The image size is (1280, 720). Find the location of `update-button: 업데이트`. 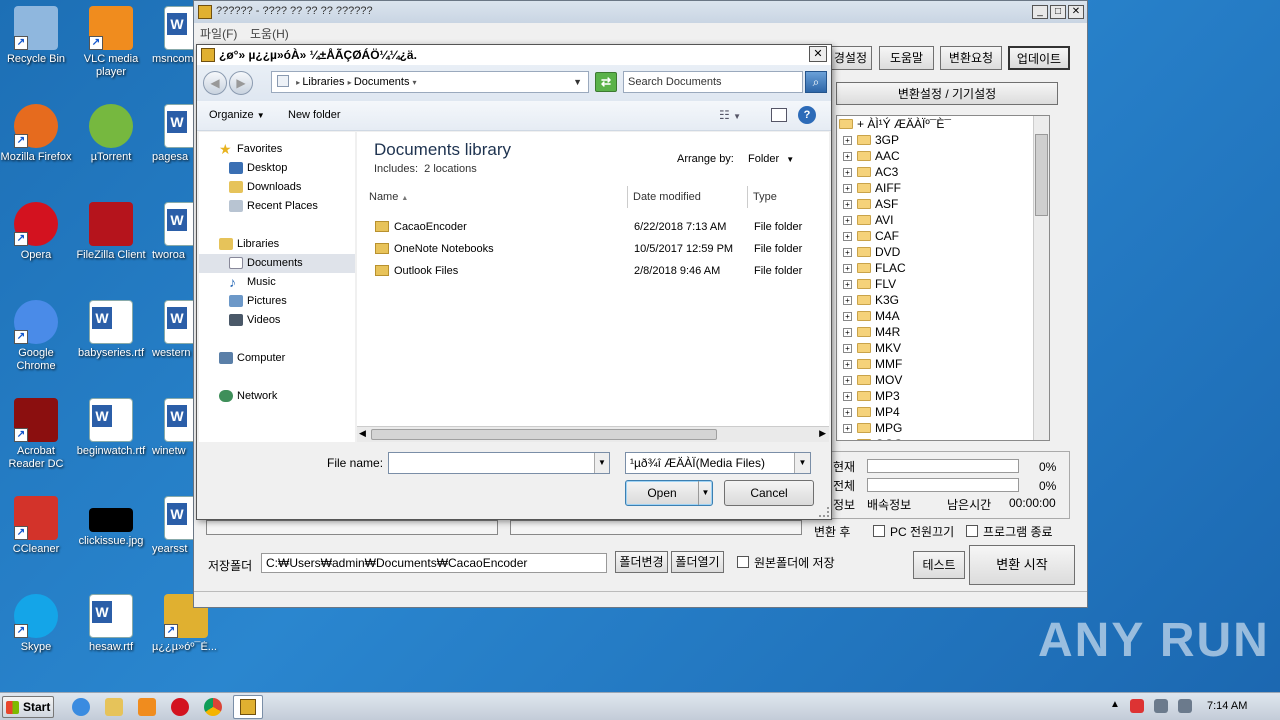

update-button: 업데이트 is located at coordinates (1039, 58).